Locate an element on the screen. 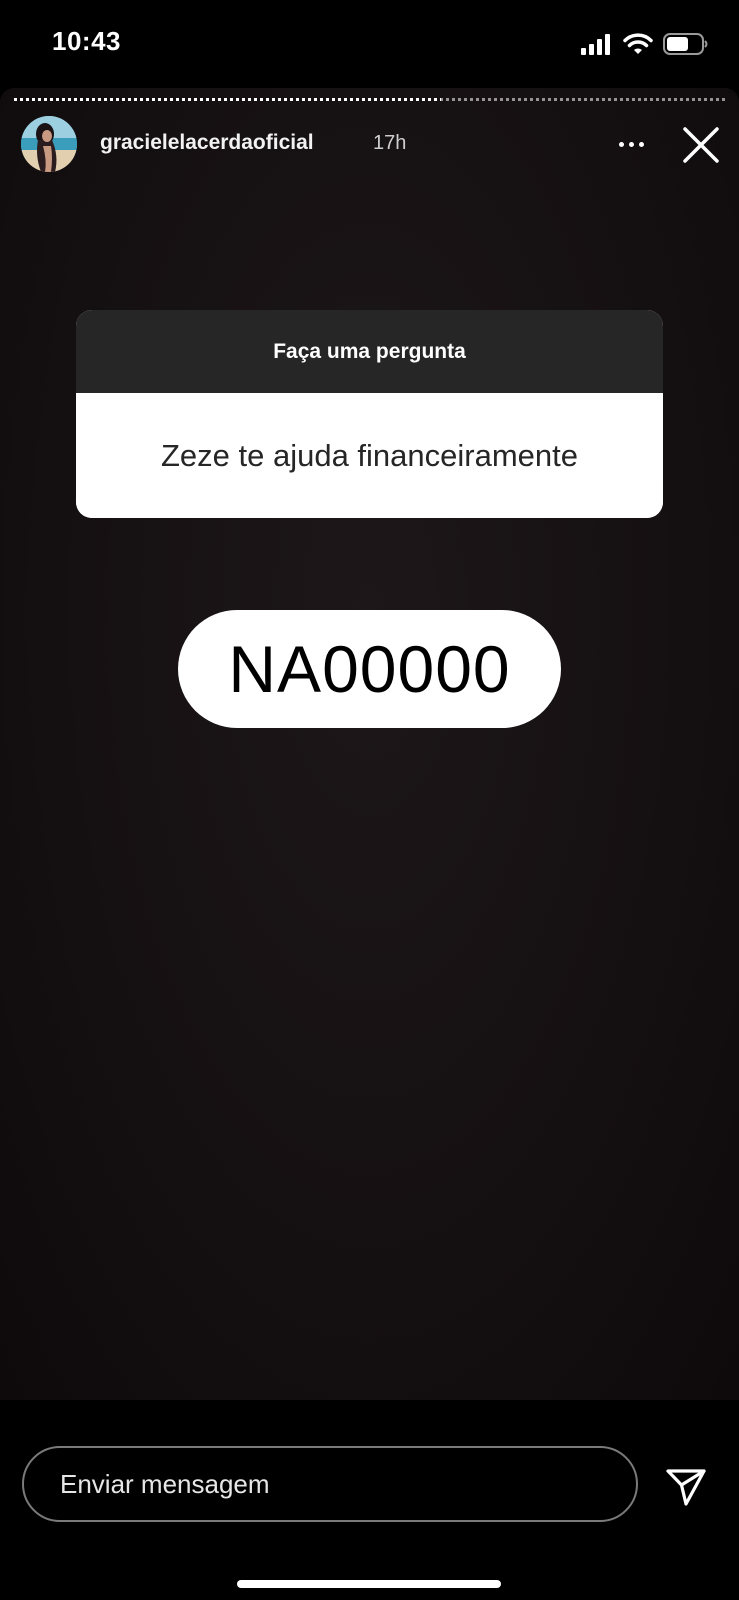 The image size is (739, 1600). status-icons is located at coordinates (645, 44).